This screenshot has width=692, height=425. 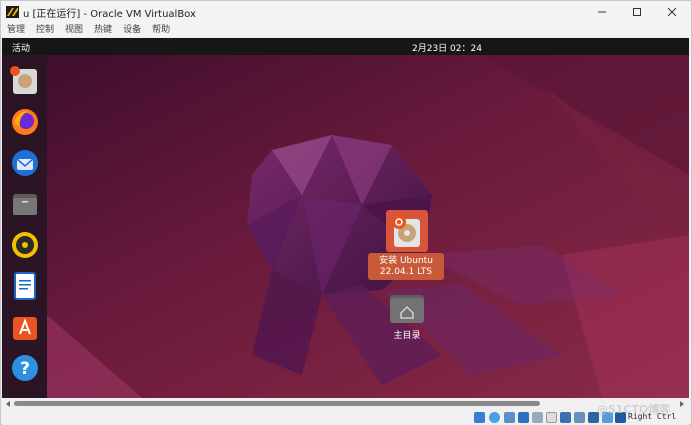 I want to click on libreoffice-writer-icon, so click(x=25, y=286).